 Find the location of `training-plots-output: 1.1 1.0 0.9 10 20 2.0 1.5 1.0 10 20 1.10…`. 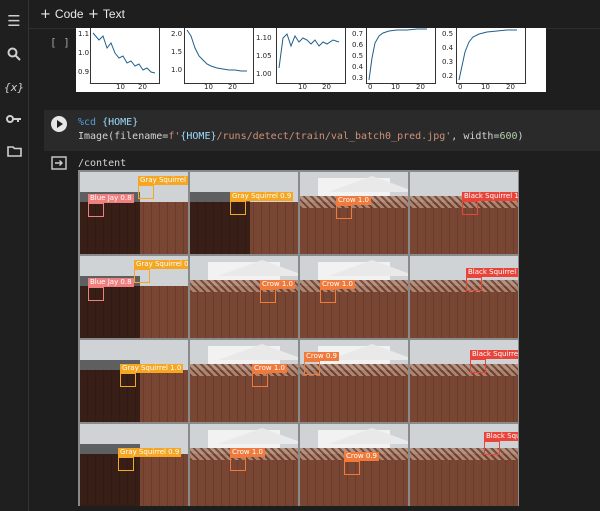

training-plots-output: 1.1 1.0 0.9 10 20 2.0 1.5 1.0 10 20 1.10… is located at coordinates (311, 60).